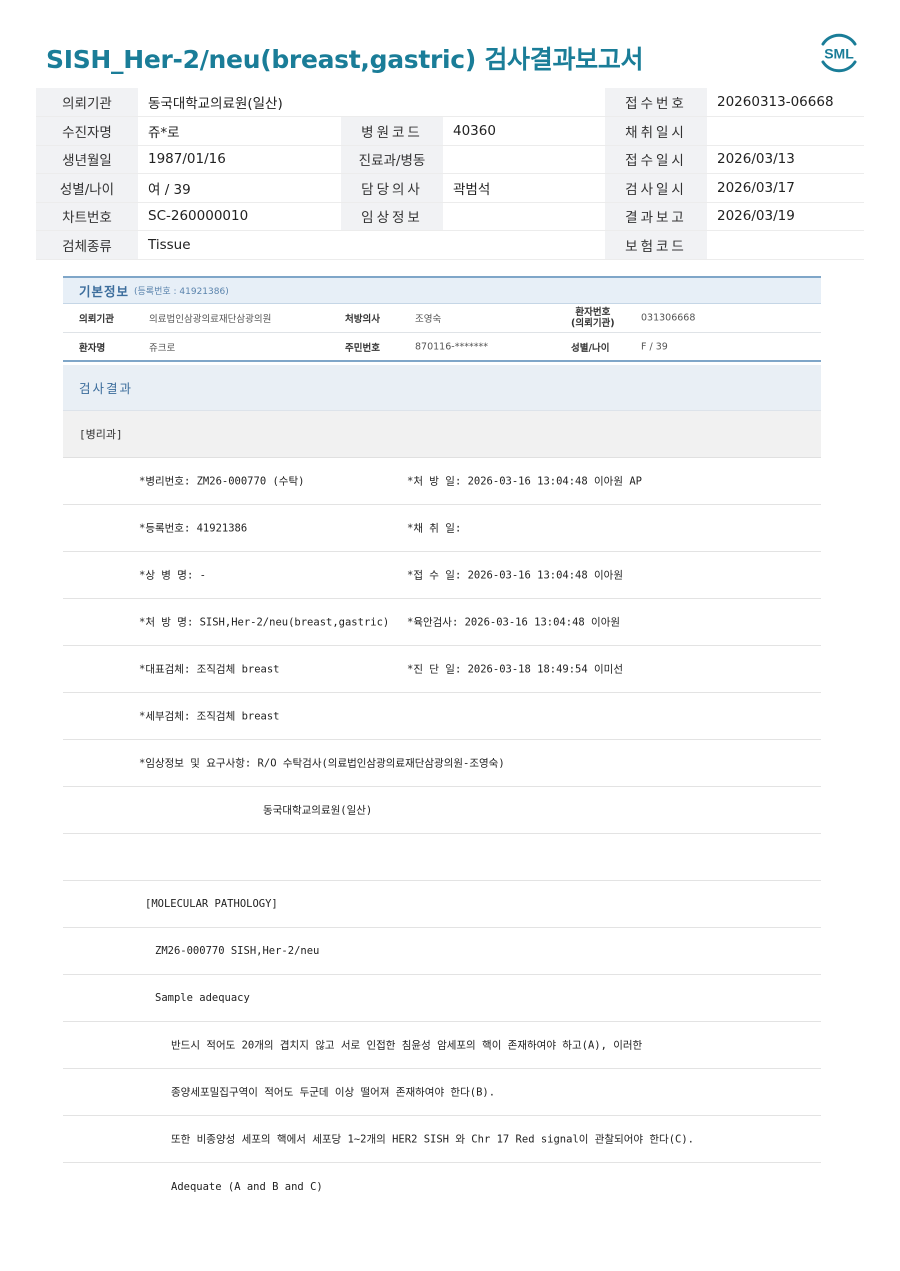 This screenshot has height=1271, width=900. Describe the element at coordinates (87, 102) in the screenshot. I see `header-label: 의뢰기관` at that location.